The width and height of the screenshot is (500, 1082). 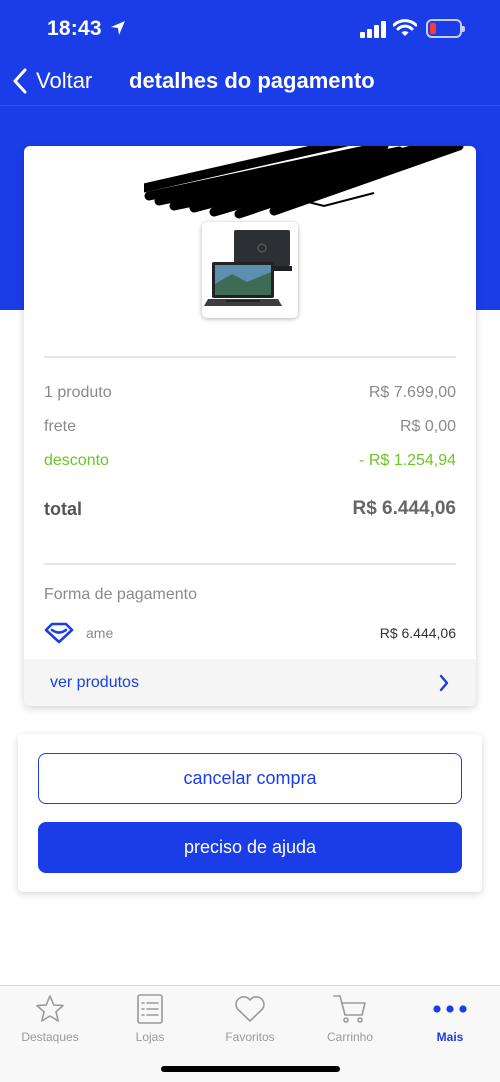 What do you see at coordinates (63, 508) in the screenshot?
I see `total-label: total` at bounding box center [63, 508].